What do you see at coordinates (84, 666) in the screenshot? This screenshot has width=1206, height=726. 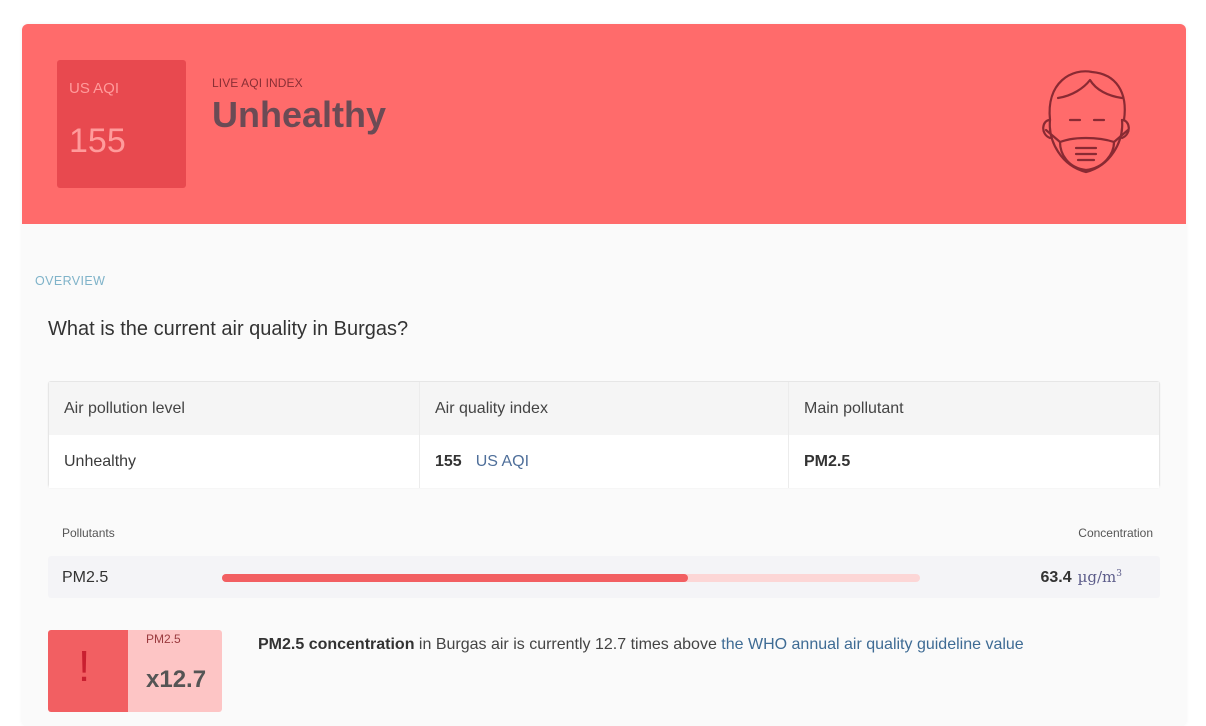 I see `exclamation-icon: !` at bounding box center [84, 666].